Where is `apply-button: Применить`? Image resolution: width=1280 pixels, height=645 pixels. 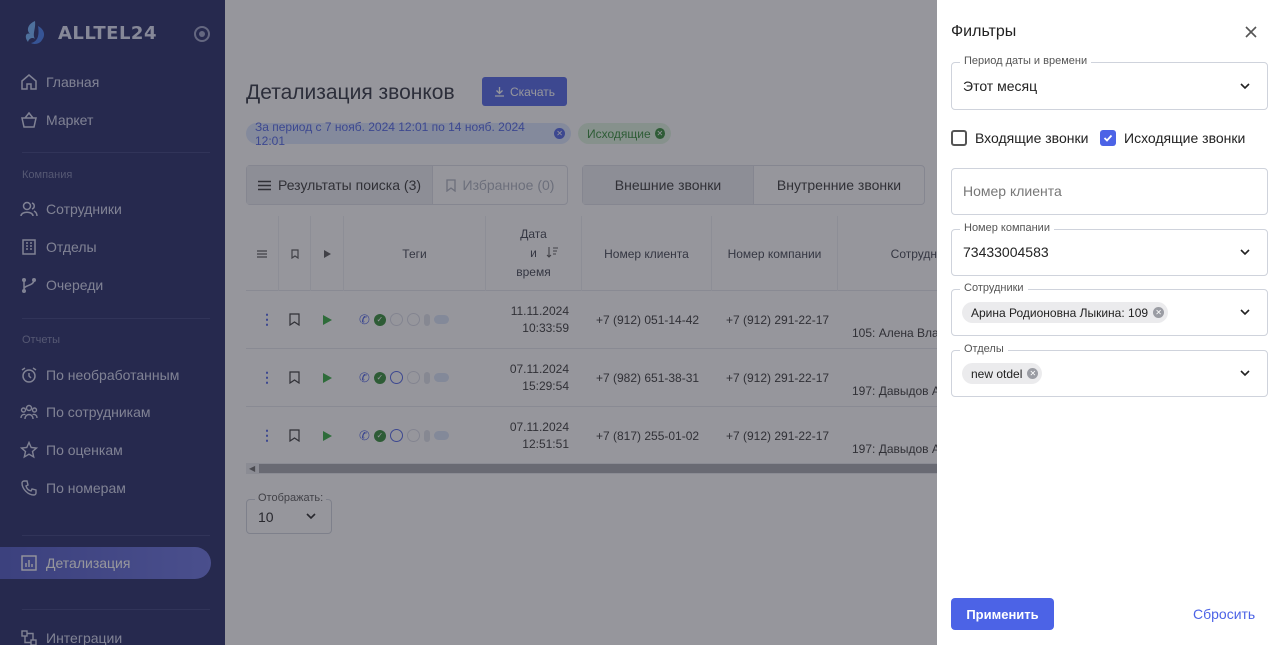
apply-button: Применить is located at coordinates (1002, 614).